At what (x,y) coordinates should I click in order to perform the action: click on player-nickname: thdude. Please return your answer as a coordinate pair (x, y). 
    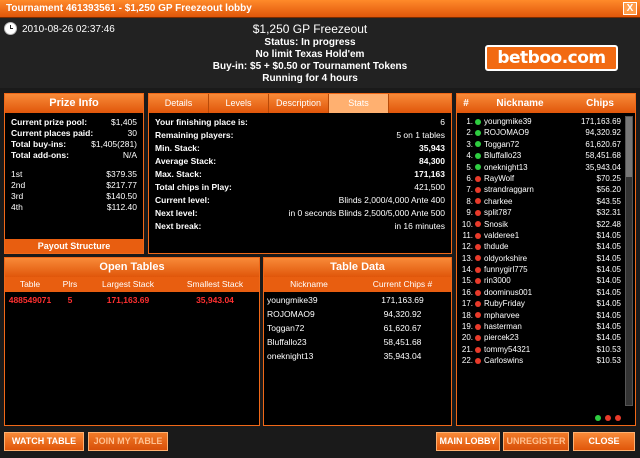
    Looking at the image, I should click on (496, 247).